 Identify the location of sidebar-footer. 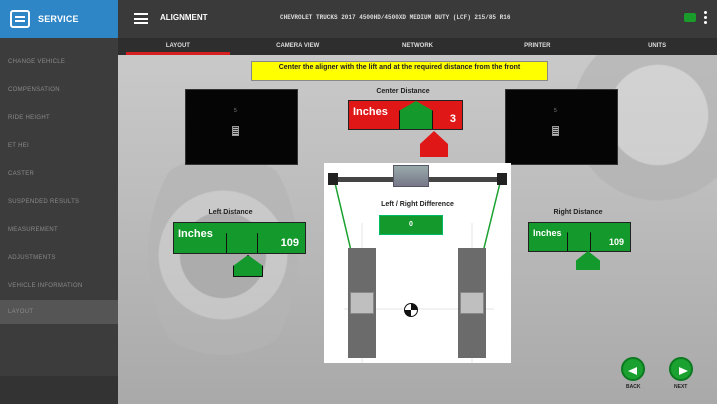
(59, 390).